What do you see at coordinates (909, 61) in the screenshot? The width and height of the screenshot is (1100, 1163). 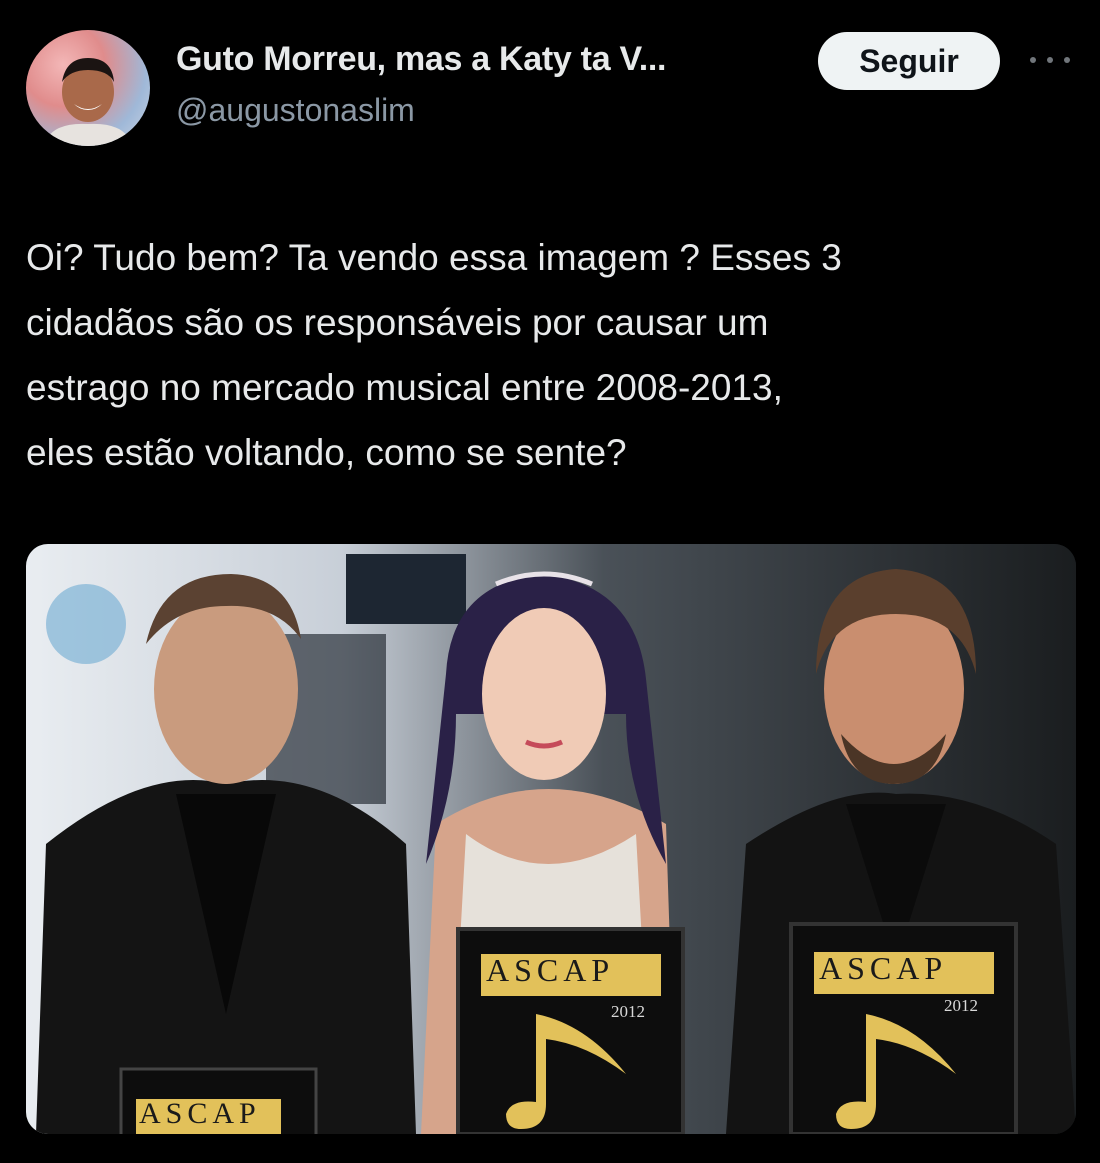 I see `follow-button: Seguir` at bounding box center [909, 61].